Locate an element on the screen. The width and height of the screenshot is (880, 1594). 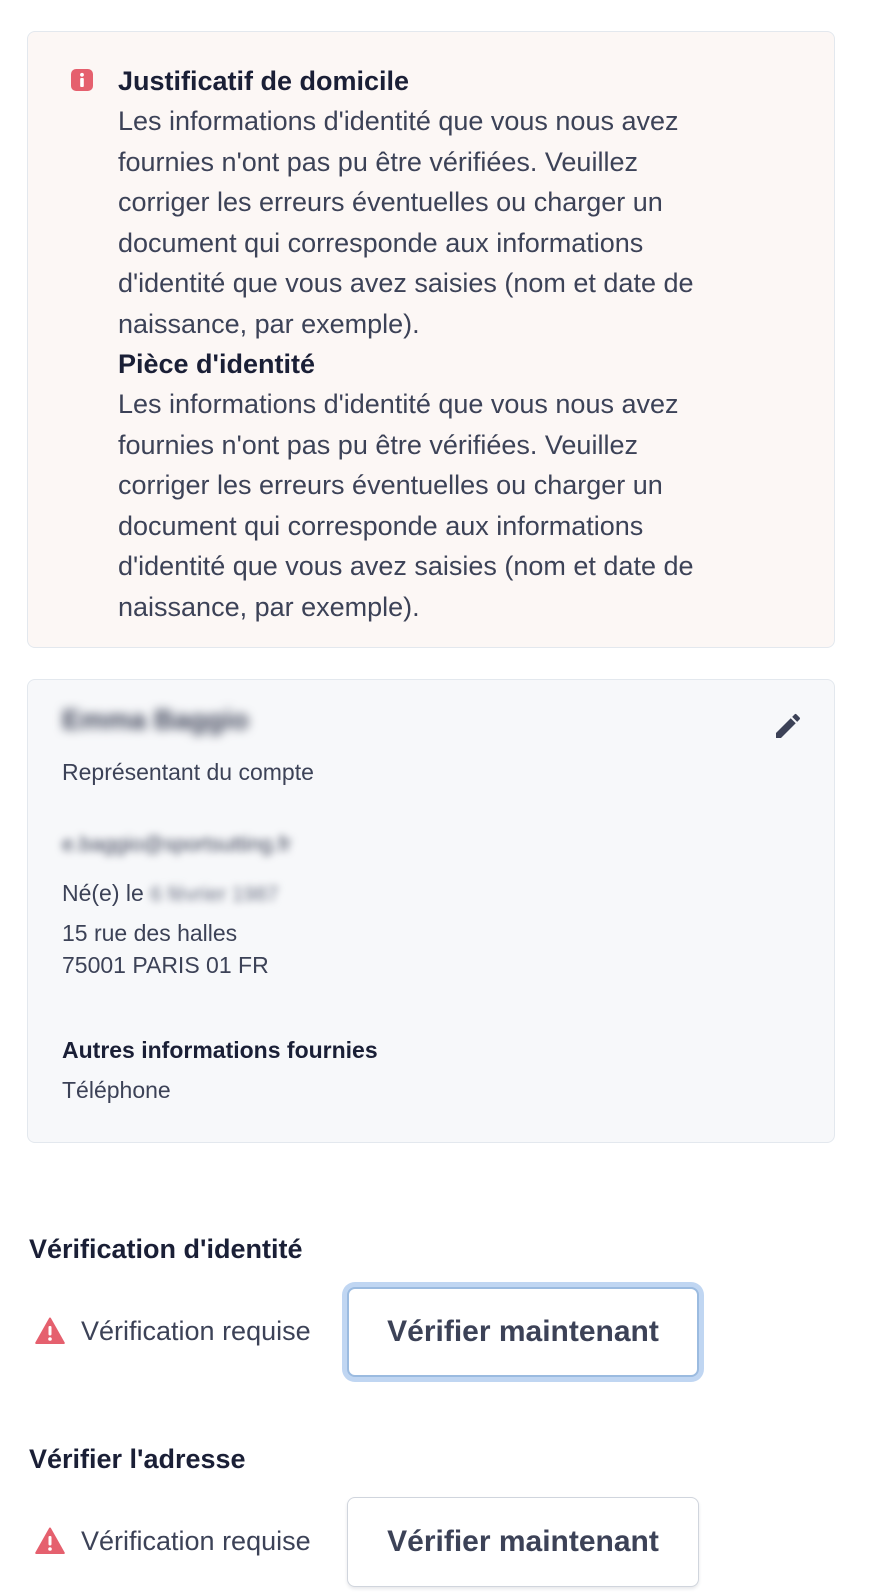
address-line-1: 15 rue des halles is located at coordinates (150, 933).